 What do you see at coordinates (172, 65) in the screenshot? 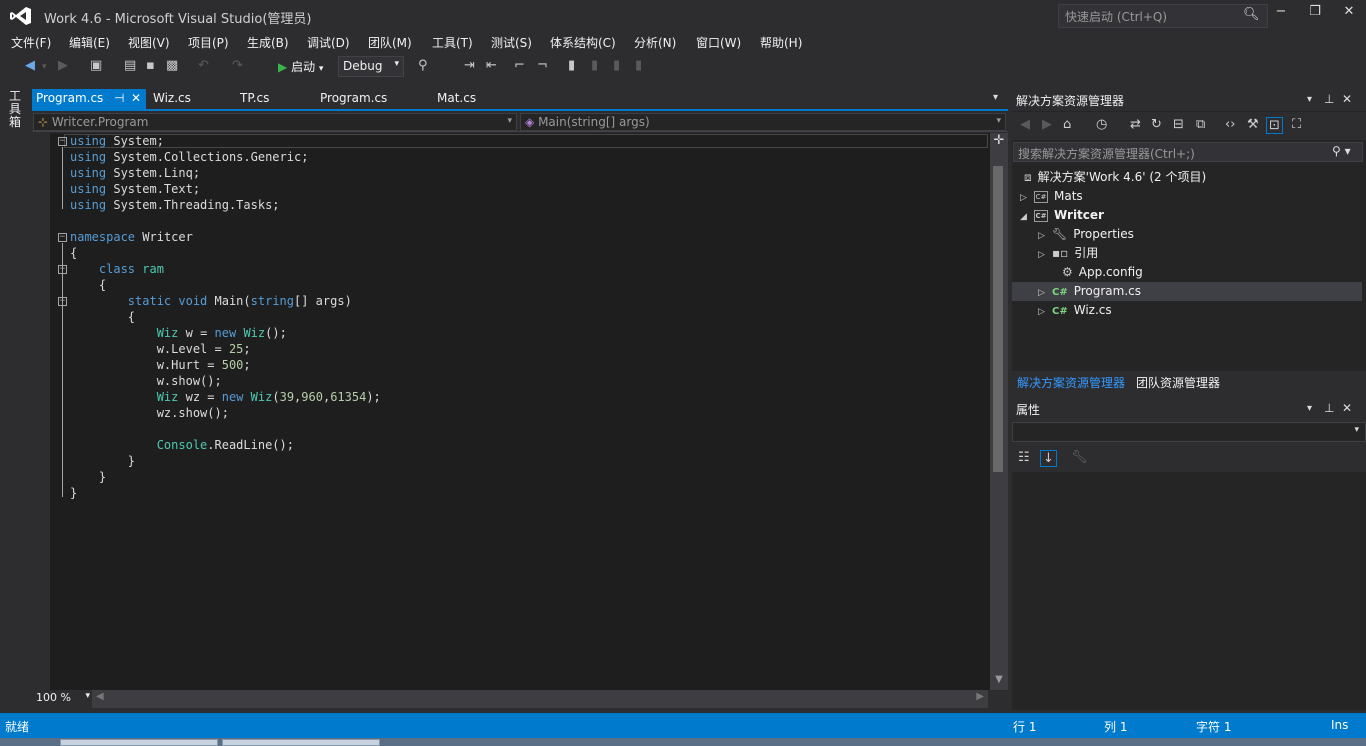
I see `save-all-icon: ▩` at bounding box center [172, 65].